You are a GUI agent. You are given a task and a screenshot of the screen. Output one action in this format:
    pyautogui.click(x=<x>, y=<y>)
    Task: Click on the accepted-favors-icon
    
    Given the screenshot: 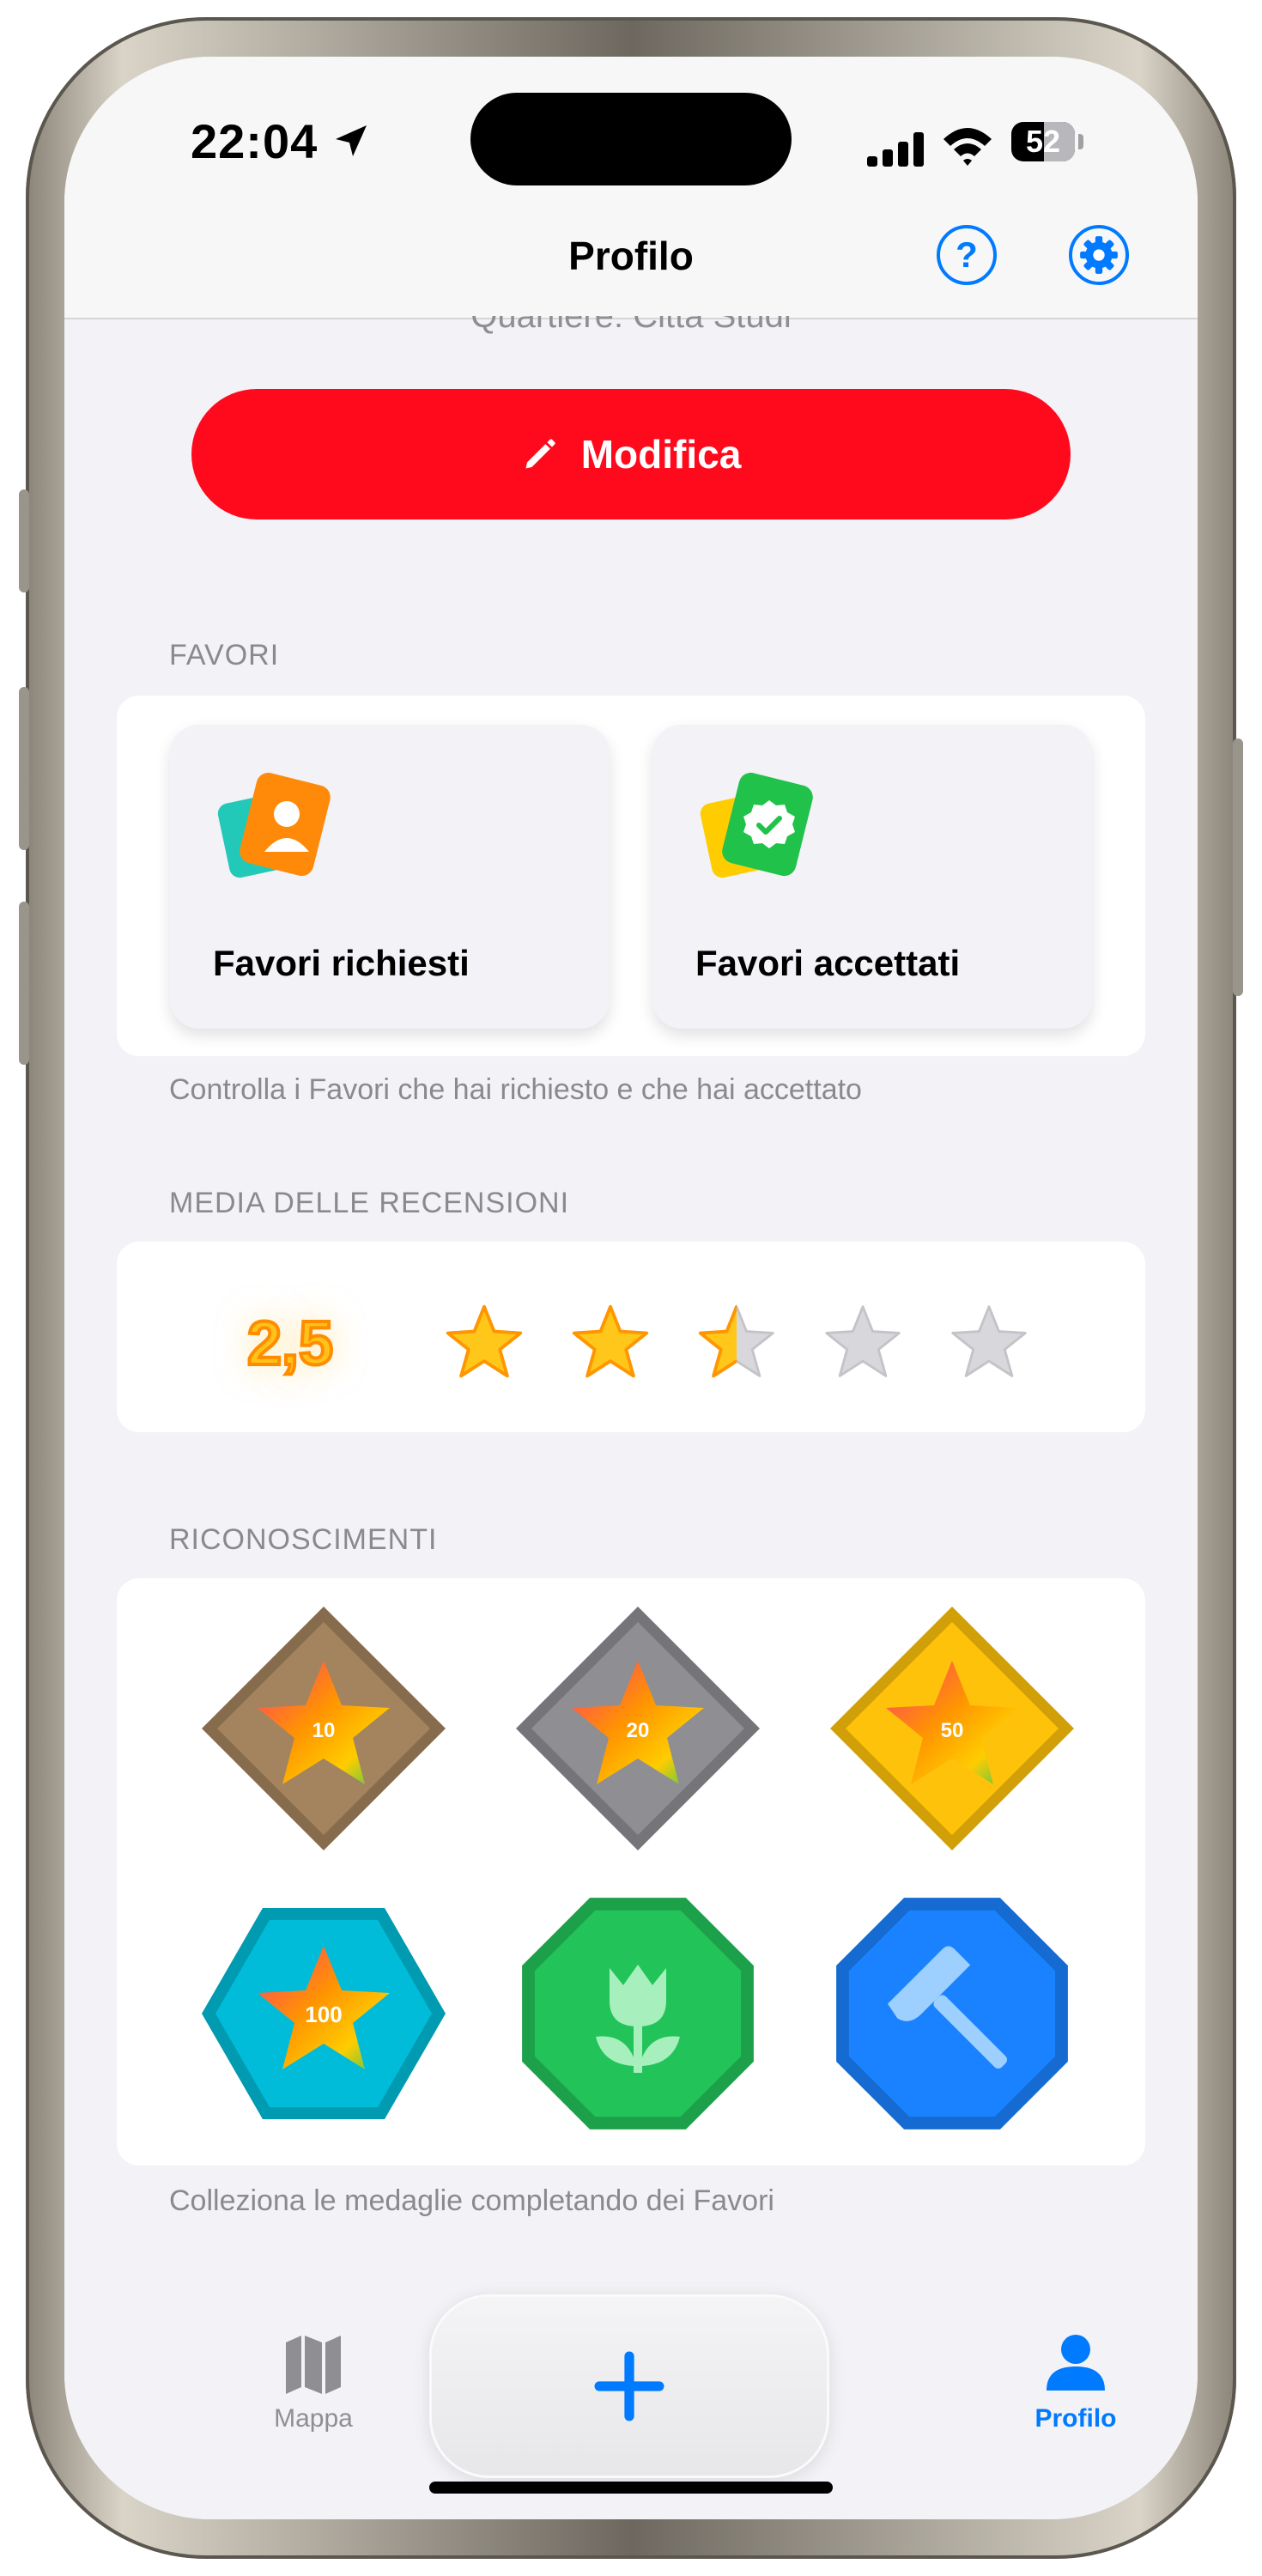 What is the action you would take?
    pyautogui.click(x=756, y=825)
    